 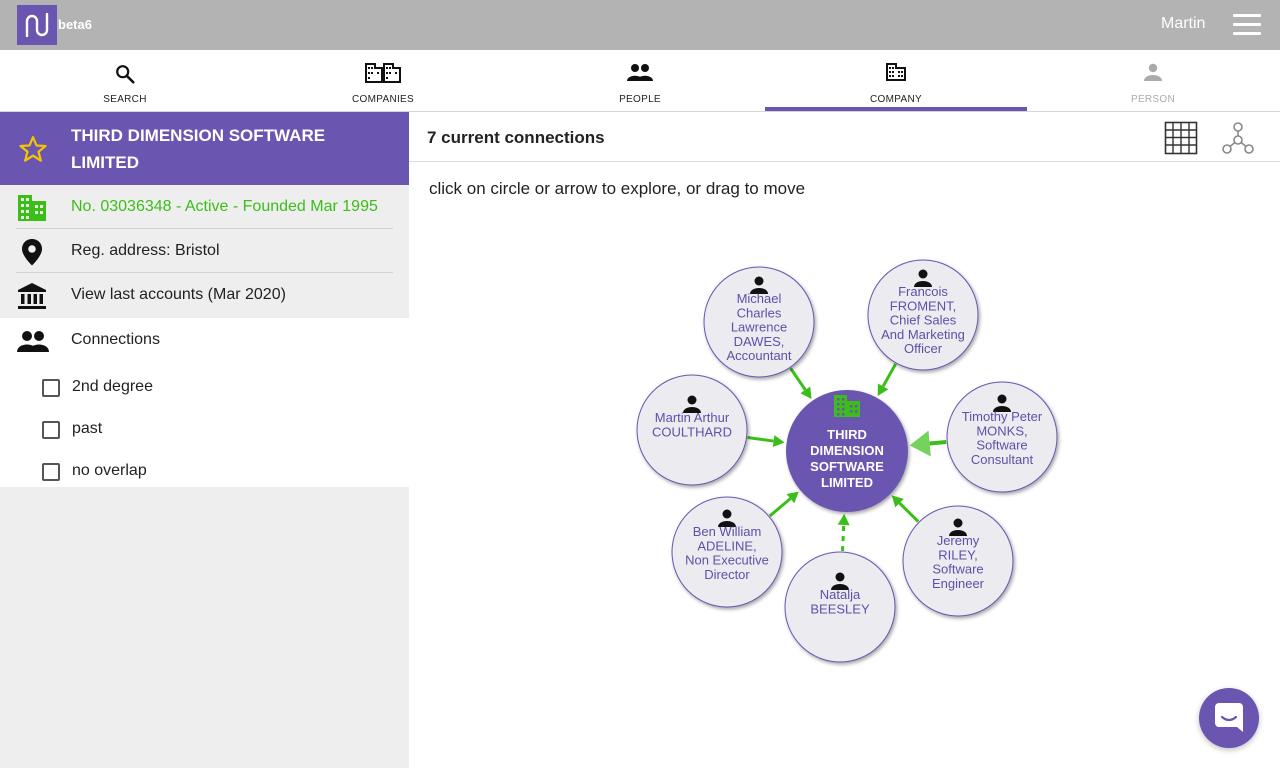 I want to click on chat-icon, so click(x=1229, y=717).